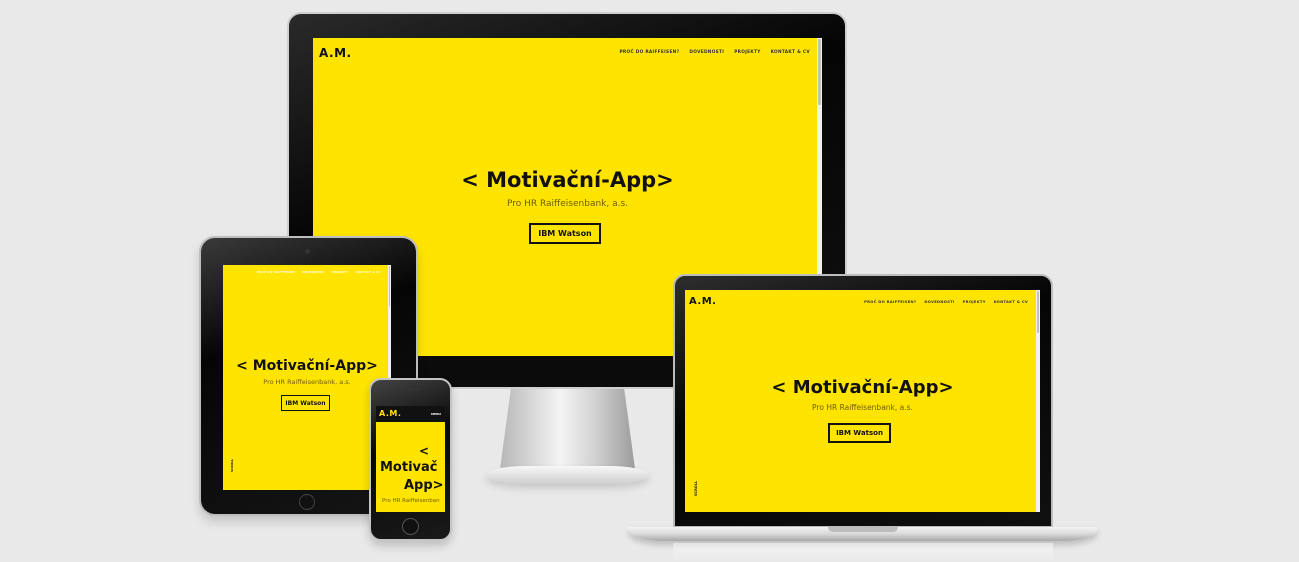 The height and width of the screenshot is (562, 1299). Describe the element at coordinates (411, 501) in the screenshot. I see `phone-hero-subtitle: Pro HR Raiffeisenban` at that location.